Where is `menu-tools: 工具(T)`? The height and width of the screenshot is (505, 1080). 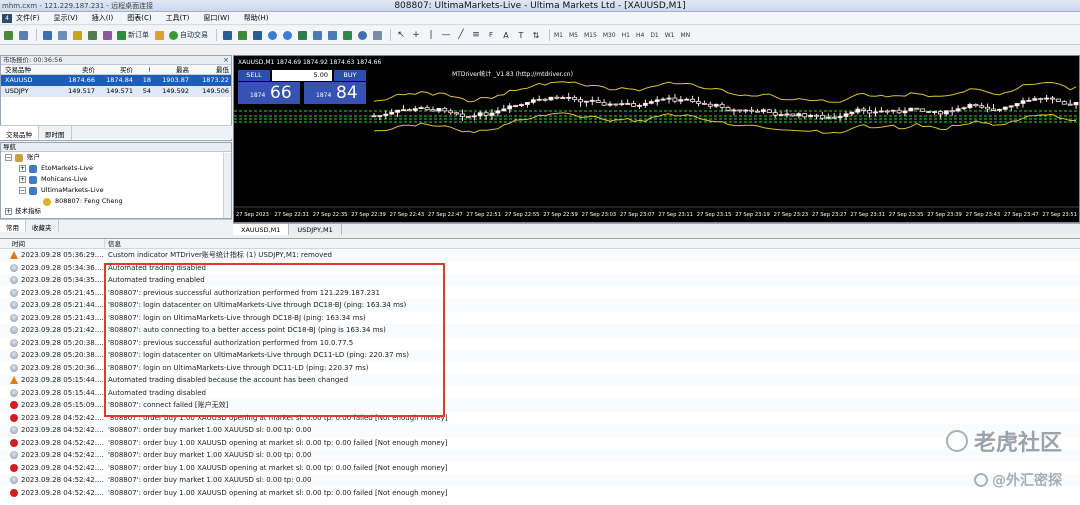
menu-tools: 工具(T) is located at coordinates (178, 18).